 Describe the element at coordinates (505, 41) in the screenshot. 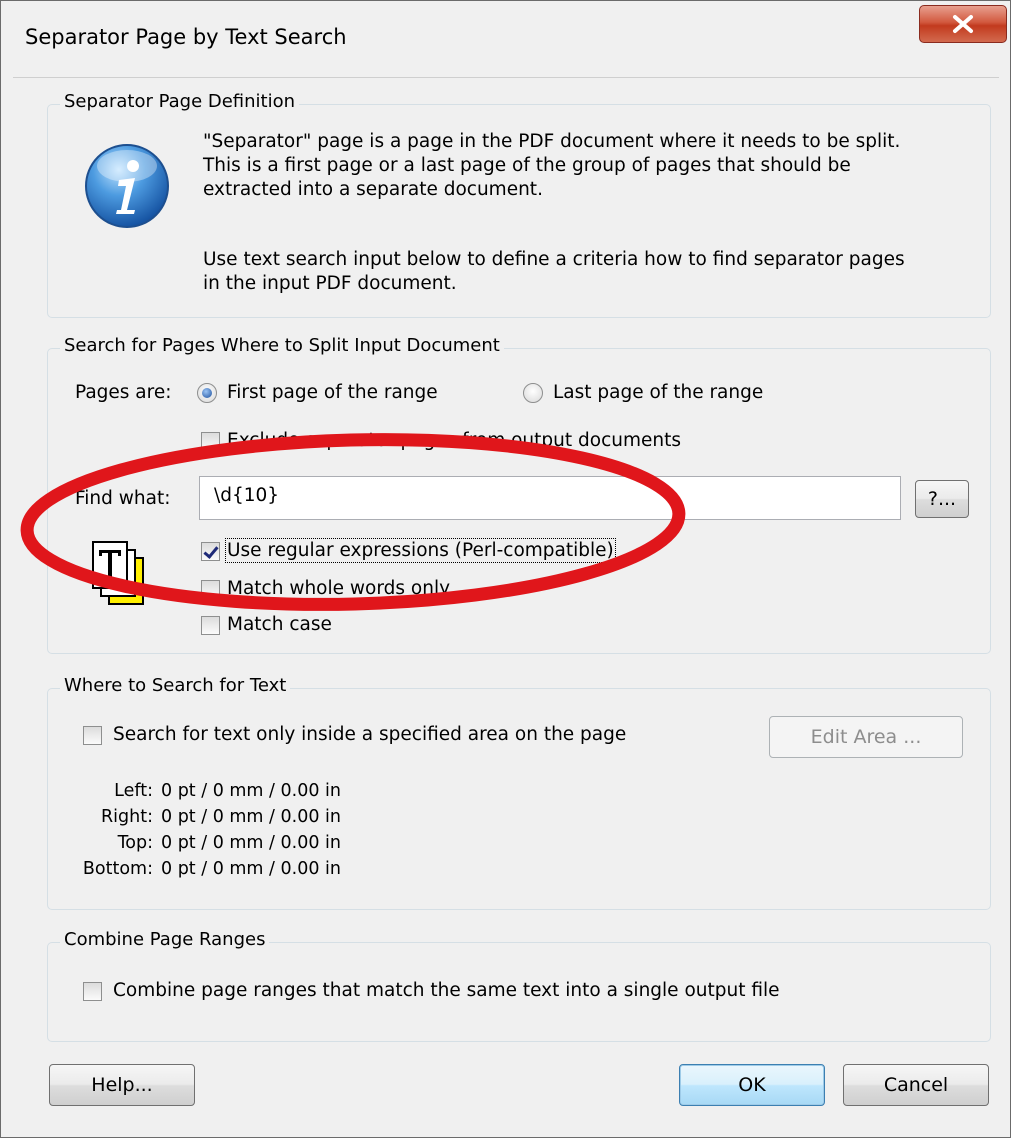

I see `title-bar: Separator Page by Text Search` at that location.